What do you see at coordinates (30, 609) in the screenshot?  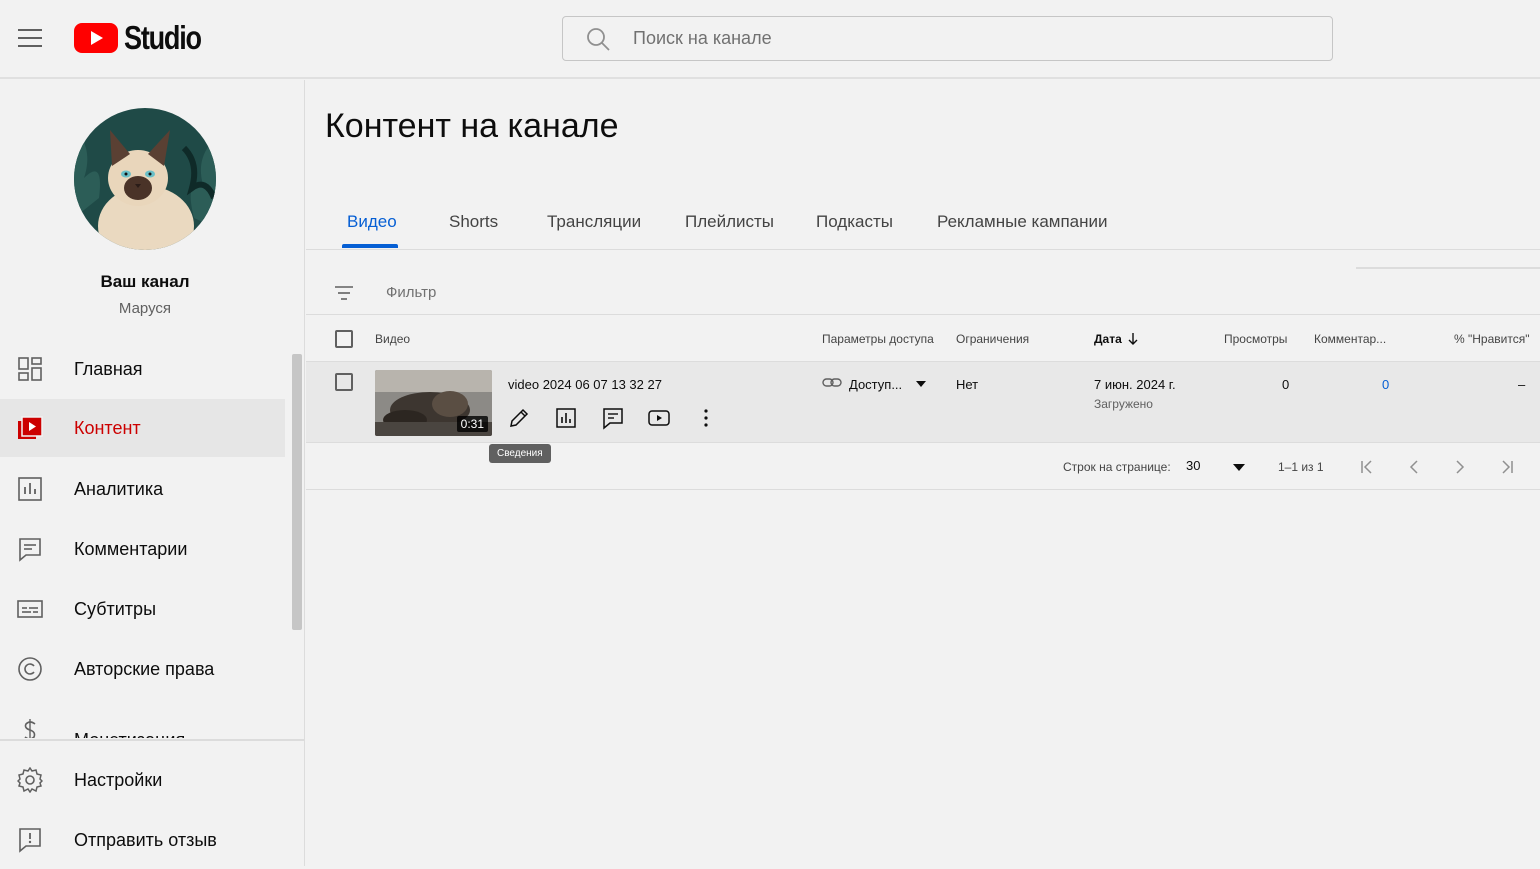 I see `subtitles-icon` at bounding box center [30, 609].